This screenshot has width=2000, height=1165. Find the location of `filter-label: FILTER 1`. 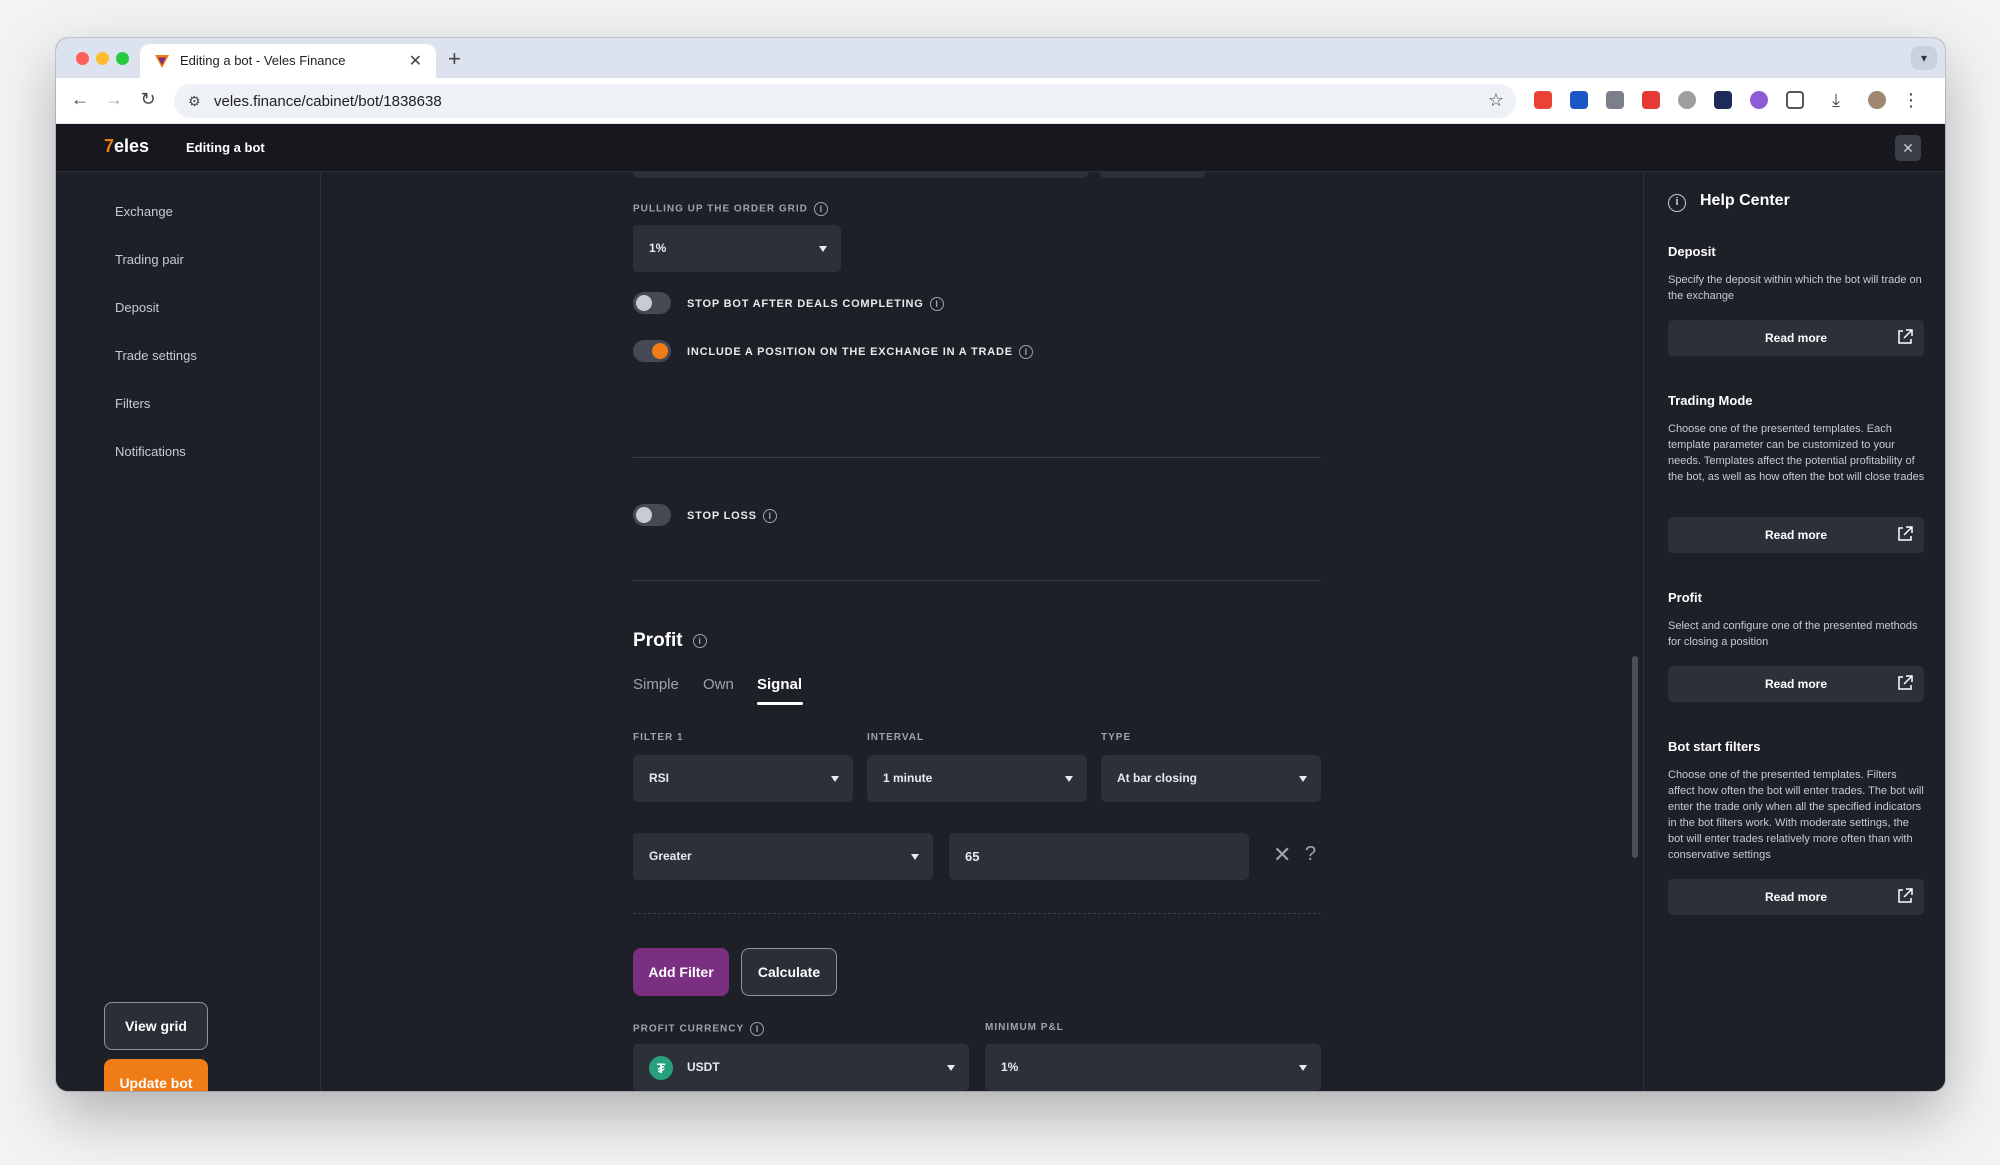

filter-label: FILTER 1 is located at coordinates (658, 737).